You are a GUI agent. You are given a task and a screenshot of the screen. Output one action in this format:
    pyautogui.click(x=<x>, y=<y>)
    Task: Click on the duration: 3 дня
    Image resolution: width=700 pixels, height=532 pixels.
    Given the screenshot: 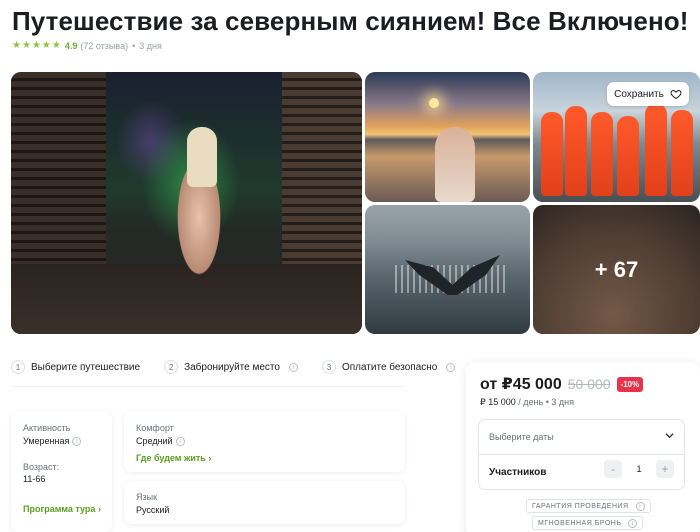 What is the action you would take?
    pyautogui.click(x=150, y=46)
    